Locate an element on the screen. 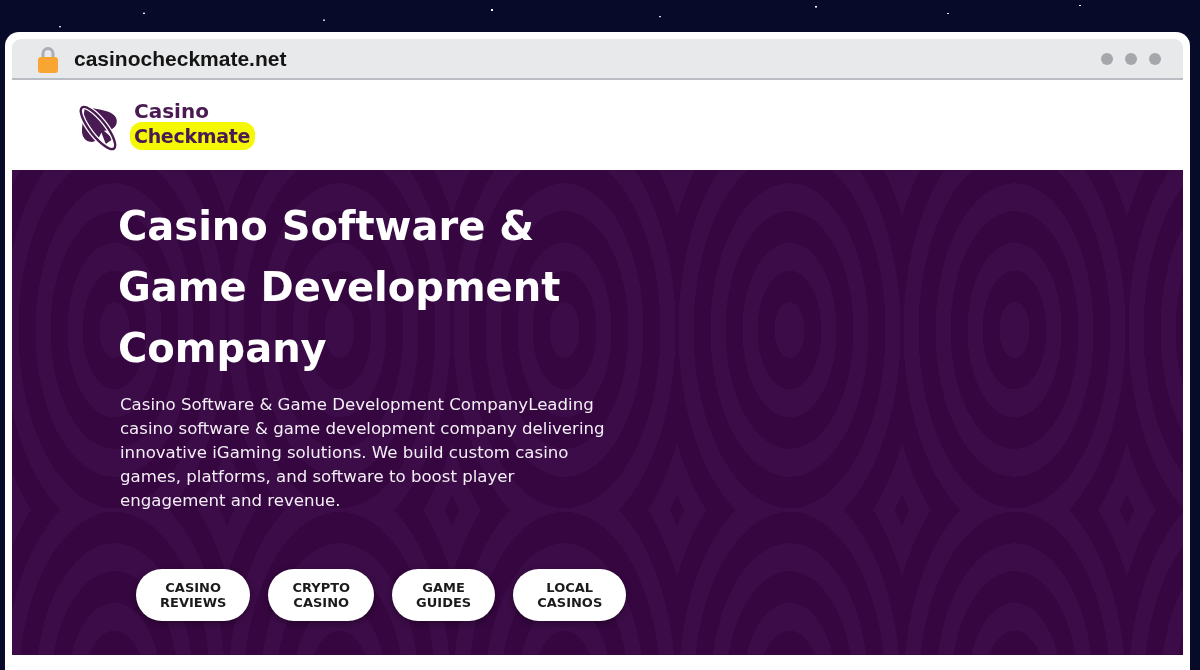  logo-text: Casino is located at coordinates (171, 111).